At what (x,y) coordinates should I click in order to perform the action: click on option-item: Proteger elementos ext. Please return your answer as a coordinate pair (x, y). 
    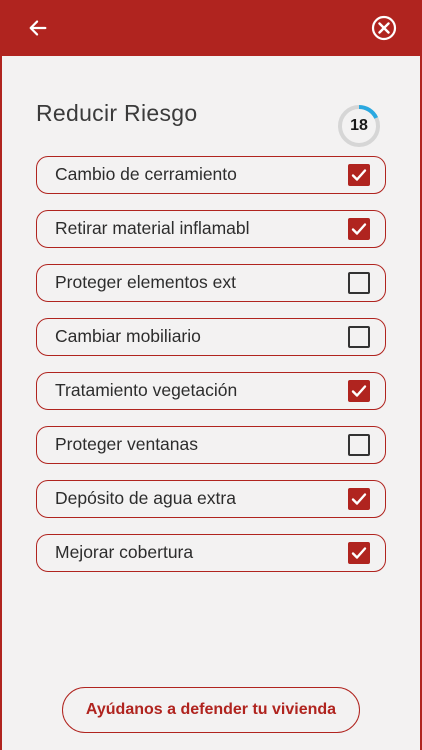
    Looking at the image, I should click on (211, 283).